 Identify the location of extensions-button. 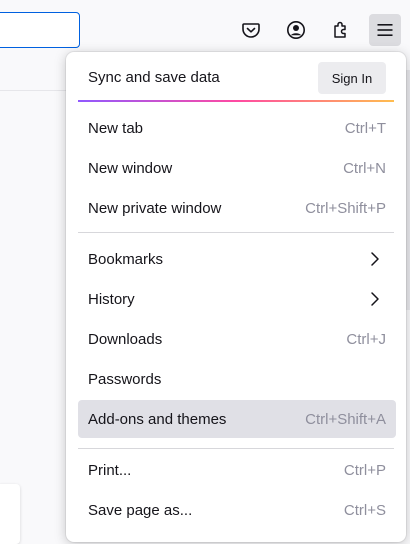
(341, 30).